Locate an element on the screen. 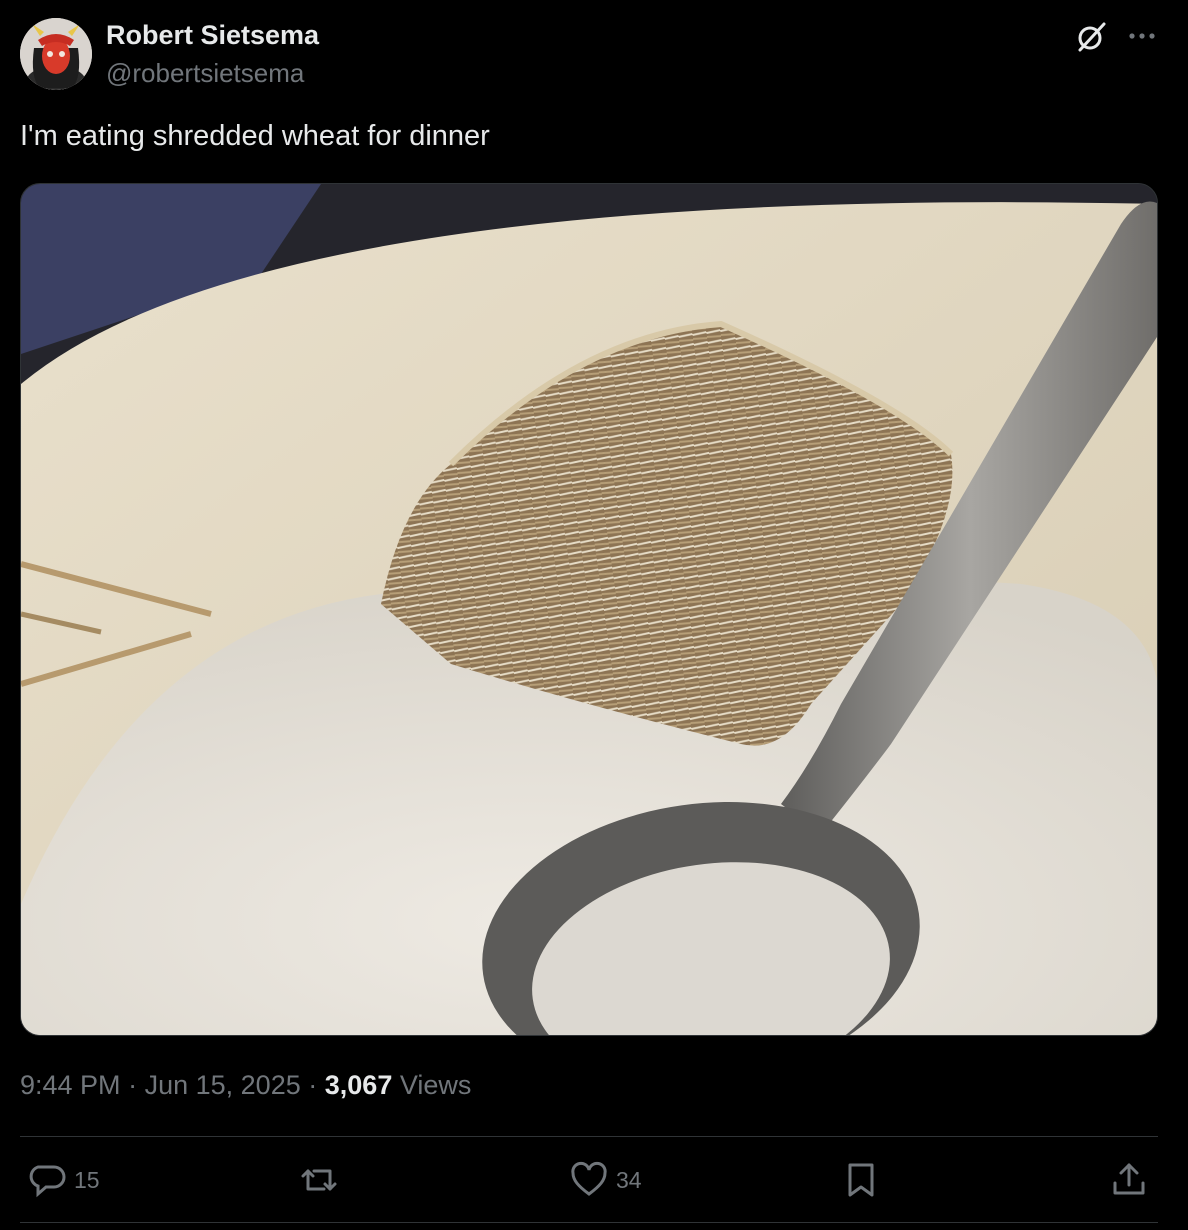 The image size is (1188, 1230). like-button: 34 is located at coordinates (606, 1180).